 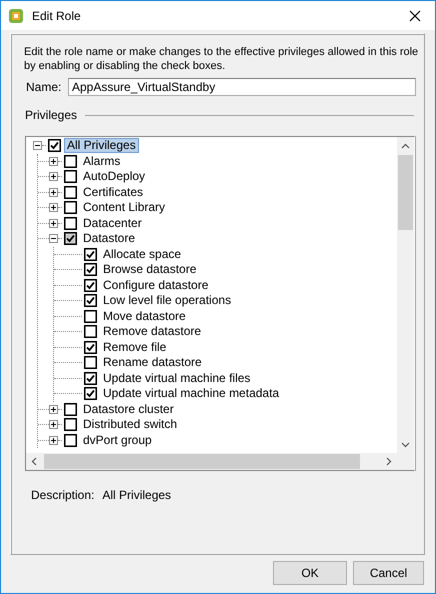 What do you see at coordinates (310, 573) in the screenshot?
I see `ok-button: OK` at bounding box center [310, 573].